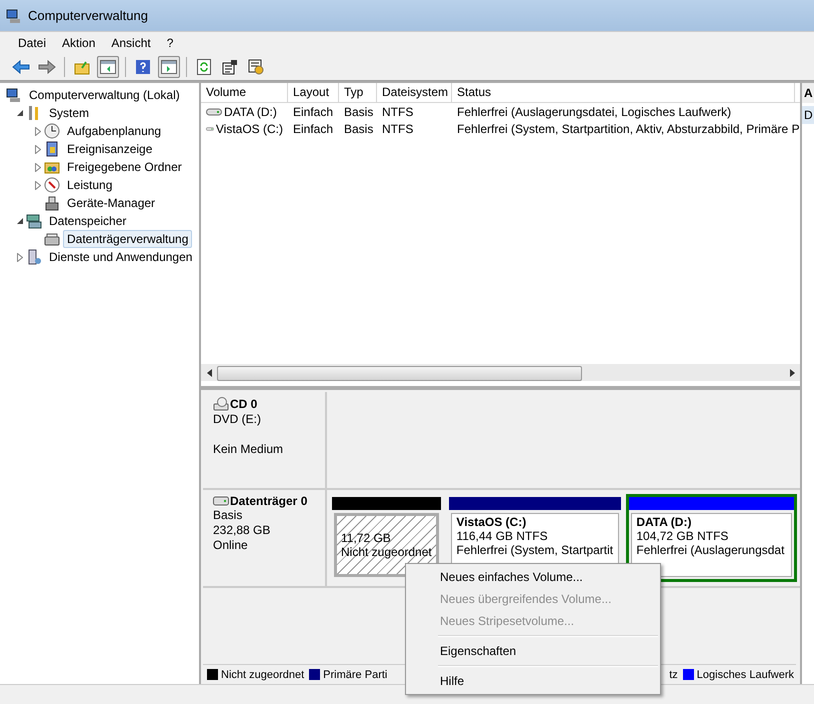  Describe the element at coordinates (34, 257) in the screenshot. I see `server-icon` at that location.